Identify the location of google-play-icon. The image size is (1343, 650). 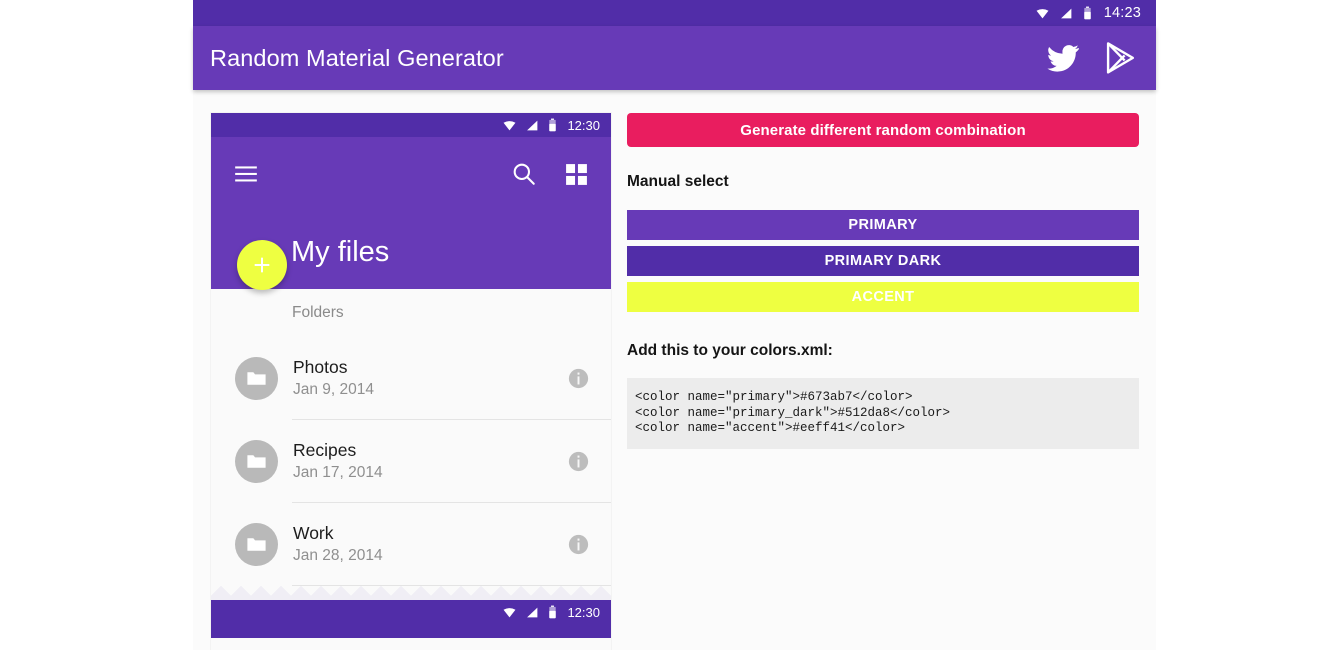
(1121, 58).